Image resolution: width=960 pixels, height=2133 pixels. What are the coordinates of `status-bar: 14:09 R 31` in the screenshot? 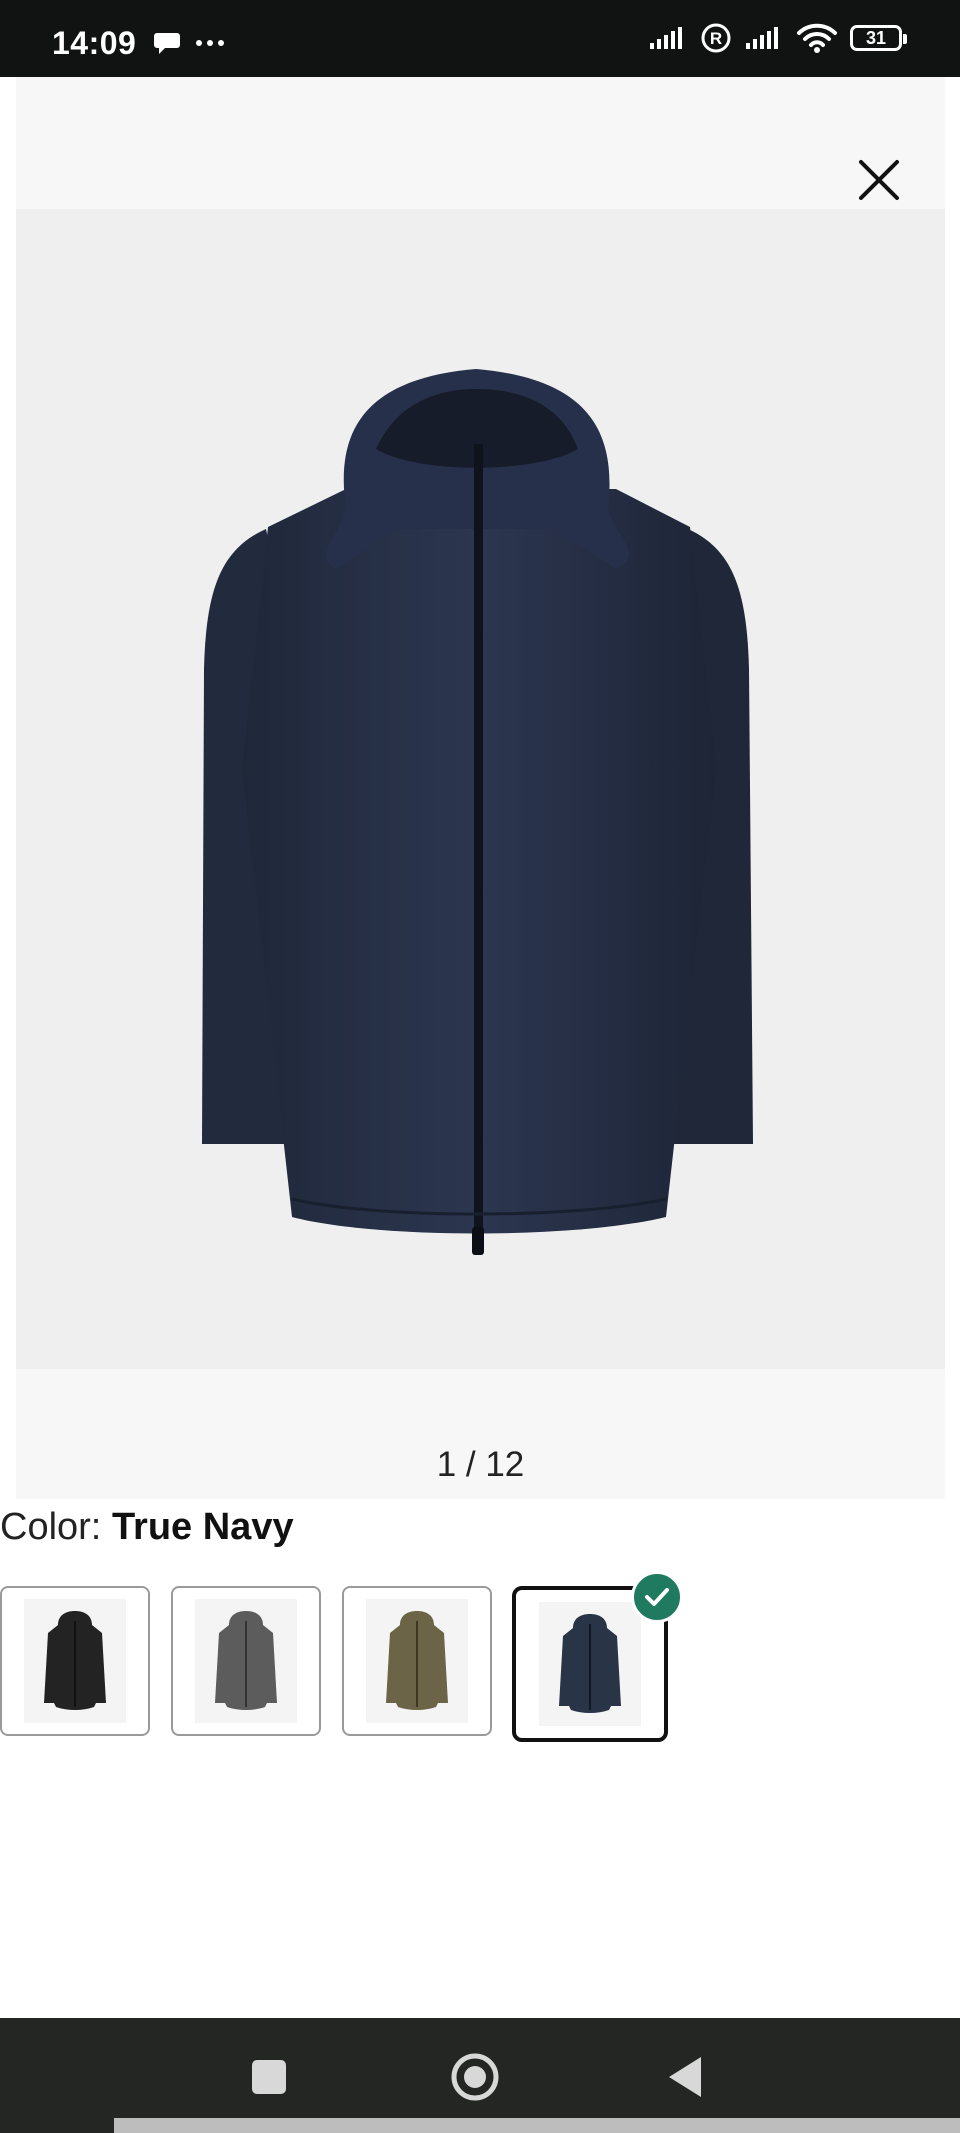 It's located at (480, 38).